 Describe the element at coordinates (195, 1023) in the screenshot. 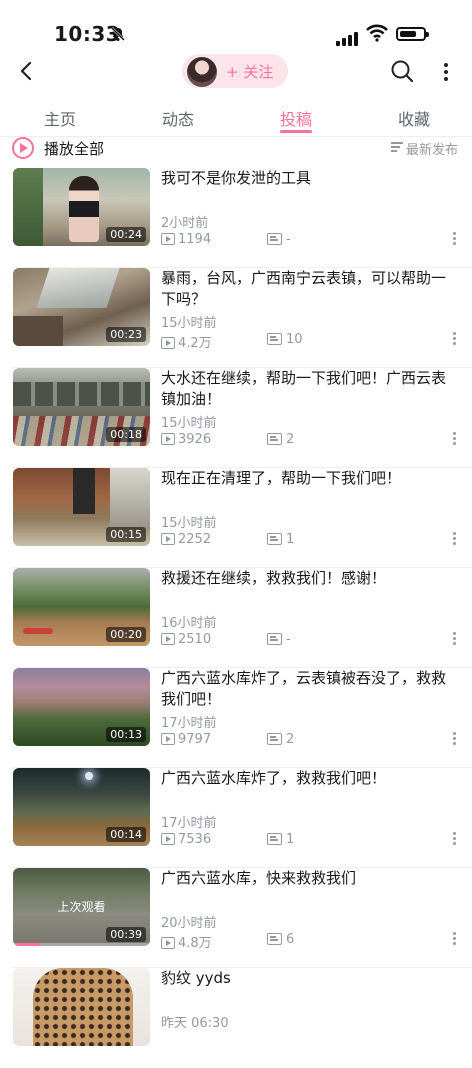

I see `video-time: 昨天 06:30` at that location.